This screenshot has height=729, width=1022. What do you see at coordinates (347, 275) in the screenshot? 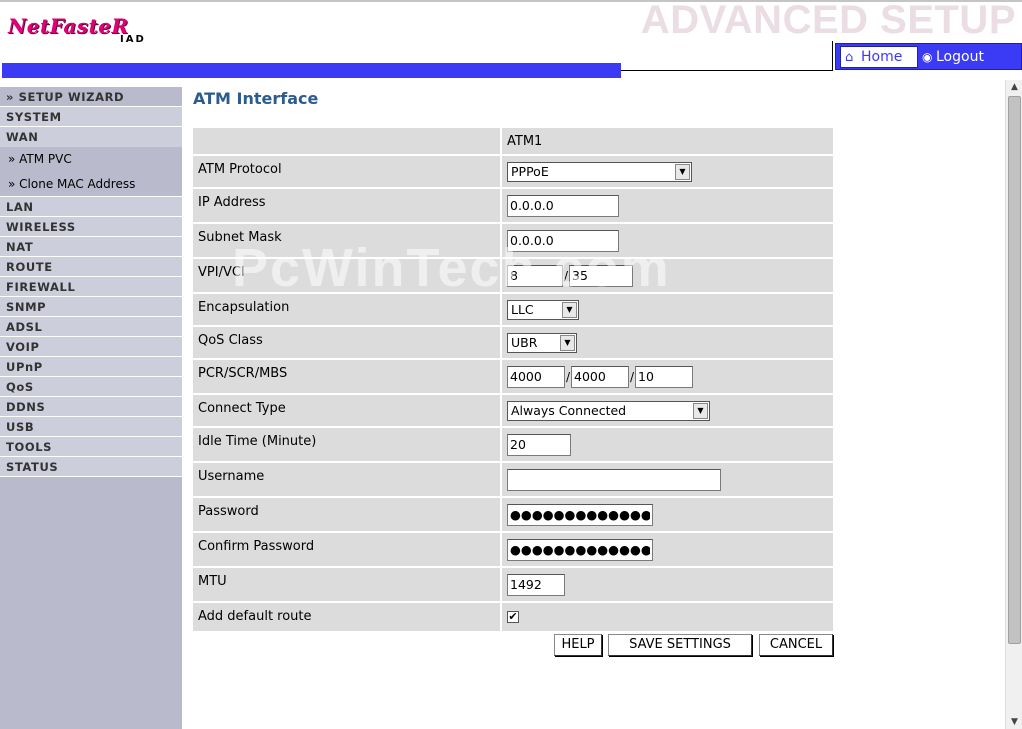
I see `vpi-vci-label: VPI/VCI` at bounding box center [347, 275].